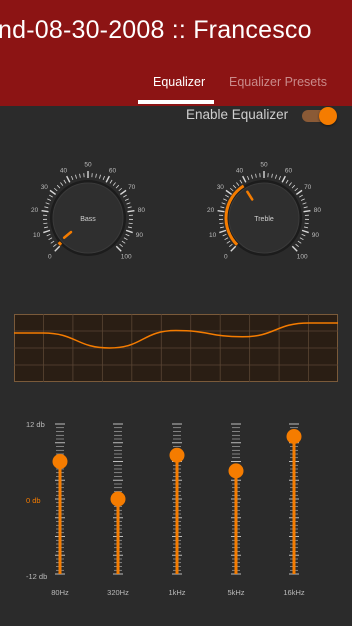 This screenshot has width=352, height=626. I want to click on band-label-5khz: 5kHz, so click(236, 592).